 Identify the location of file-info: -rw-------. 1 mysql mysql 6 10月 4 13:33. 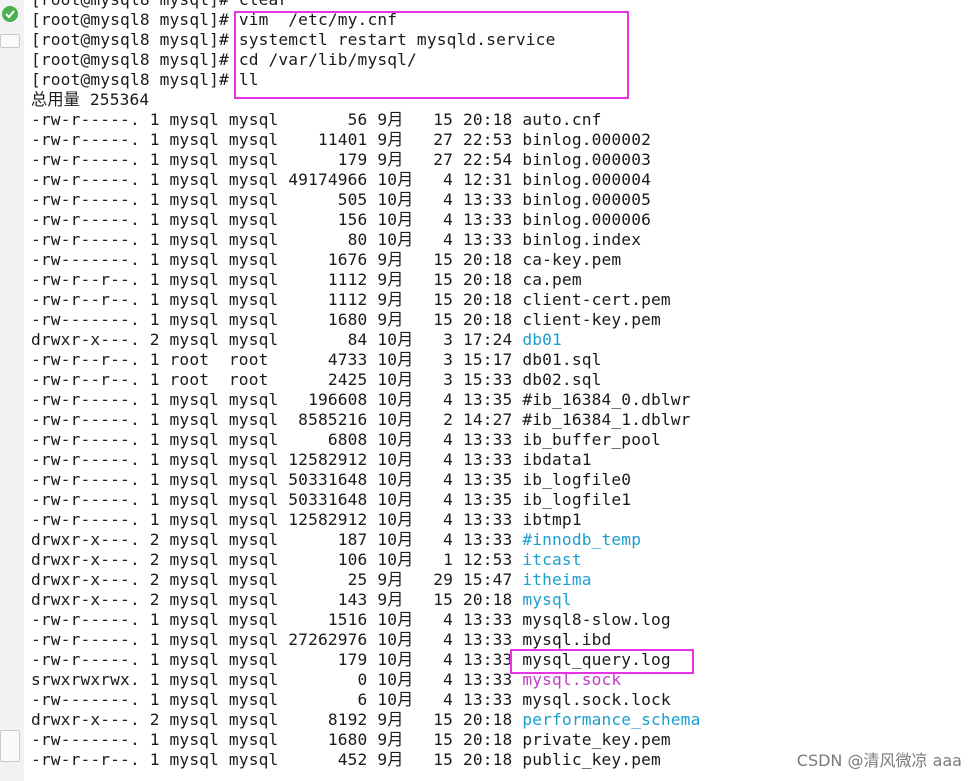
(277, 699).